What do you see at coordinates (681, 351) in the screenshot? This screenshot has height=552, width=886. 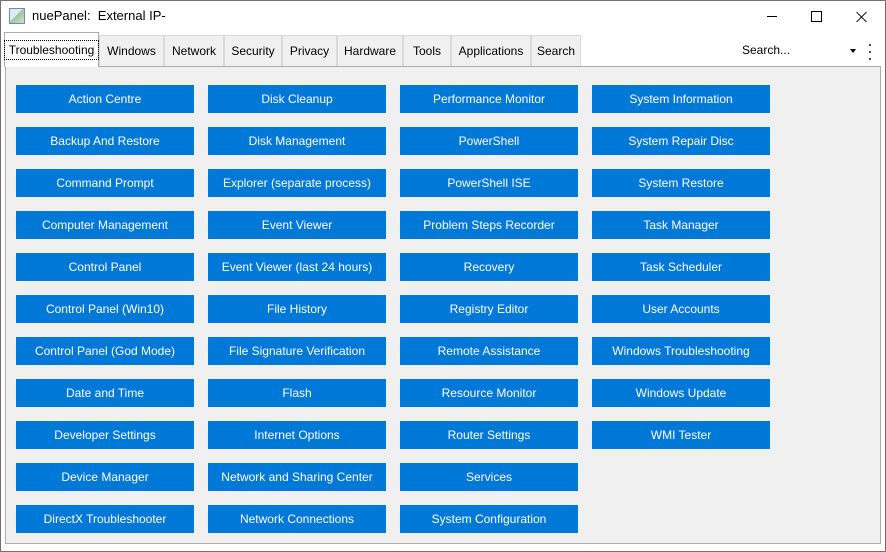 I see `windows-troubleshooting-button: Windows Troubleshooting` at bounding box center [681, 351].